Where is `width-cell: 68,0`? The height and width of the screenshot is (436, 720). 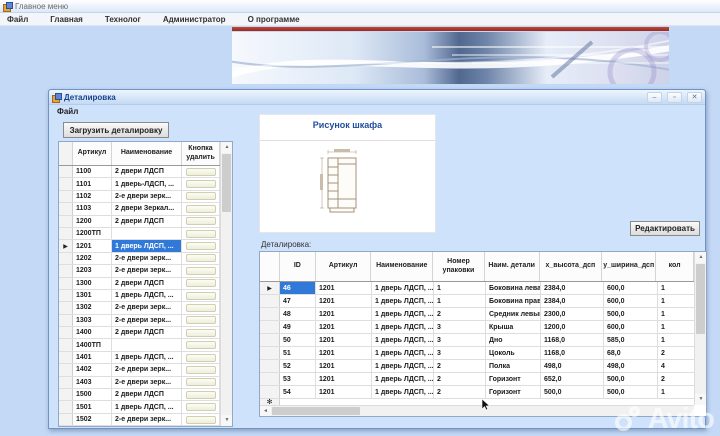
width-cell: 68,0 is located at coordinates (631, 353).